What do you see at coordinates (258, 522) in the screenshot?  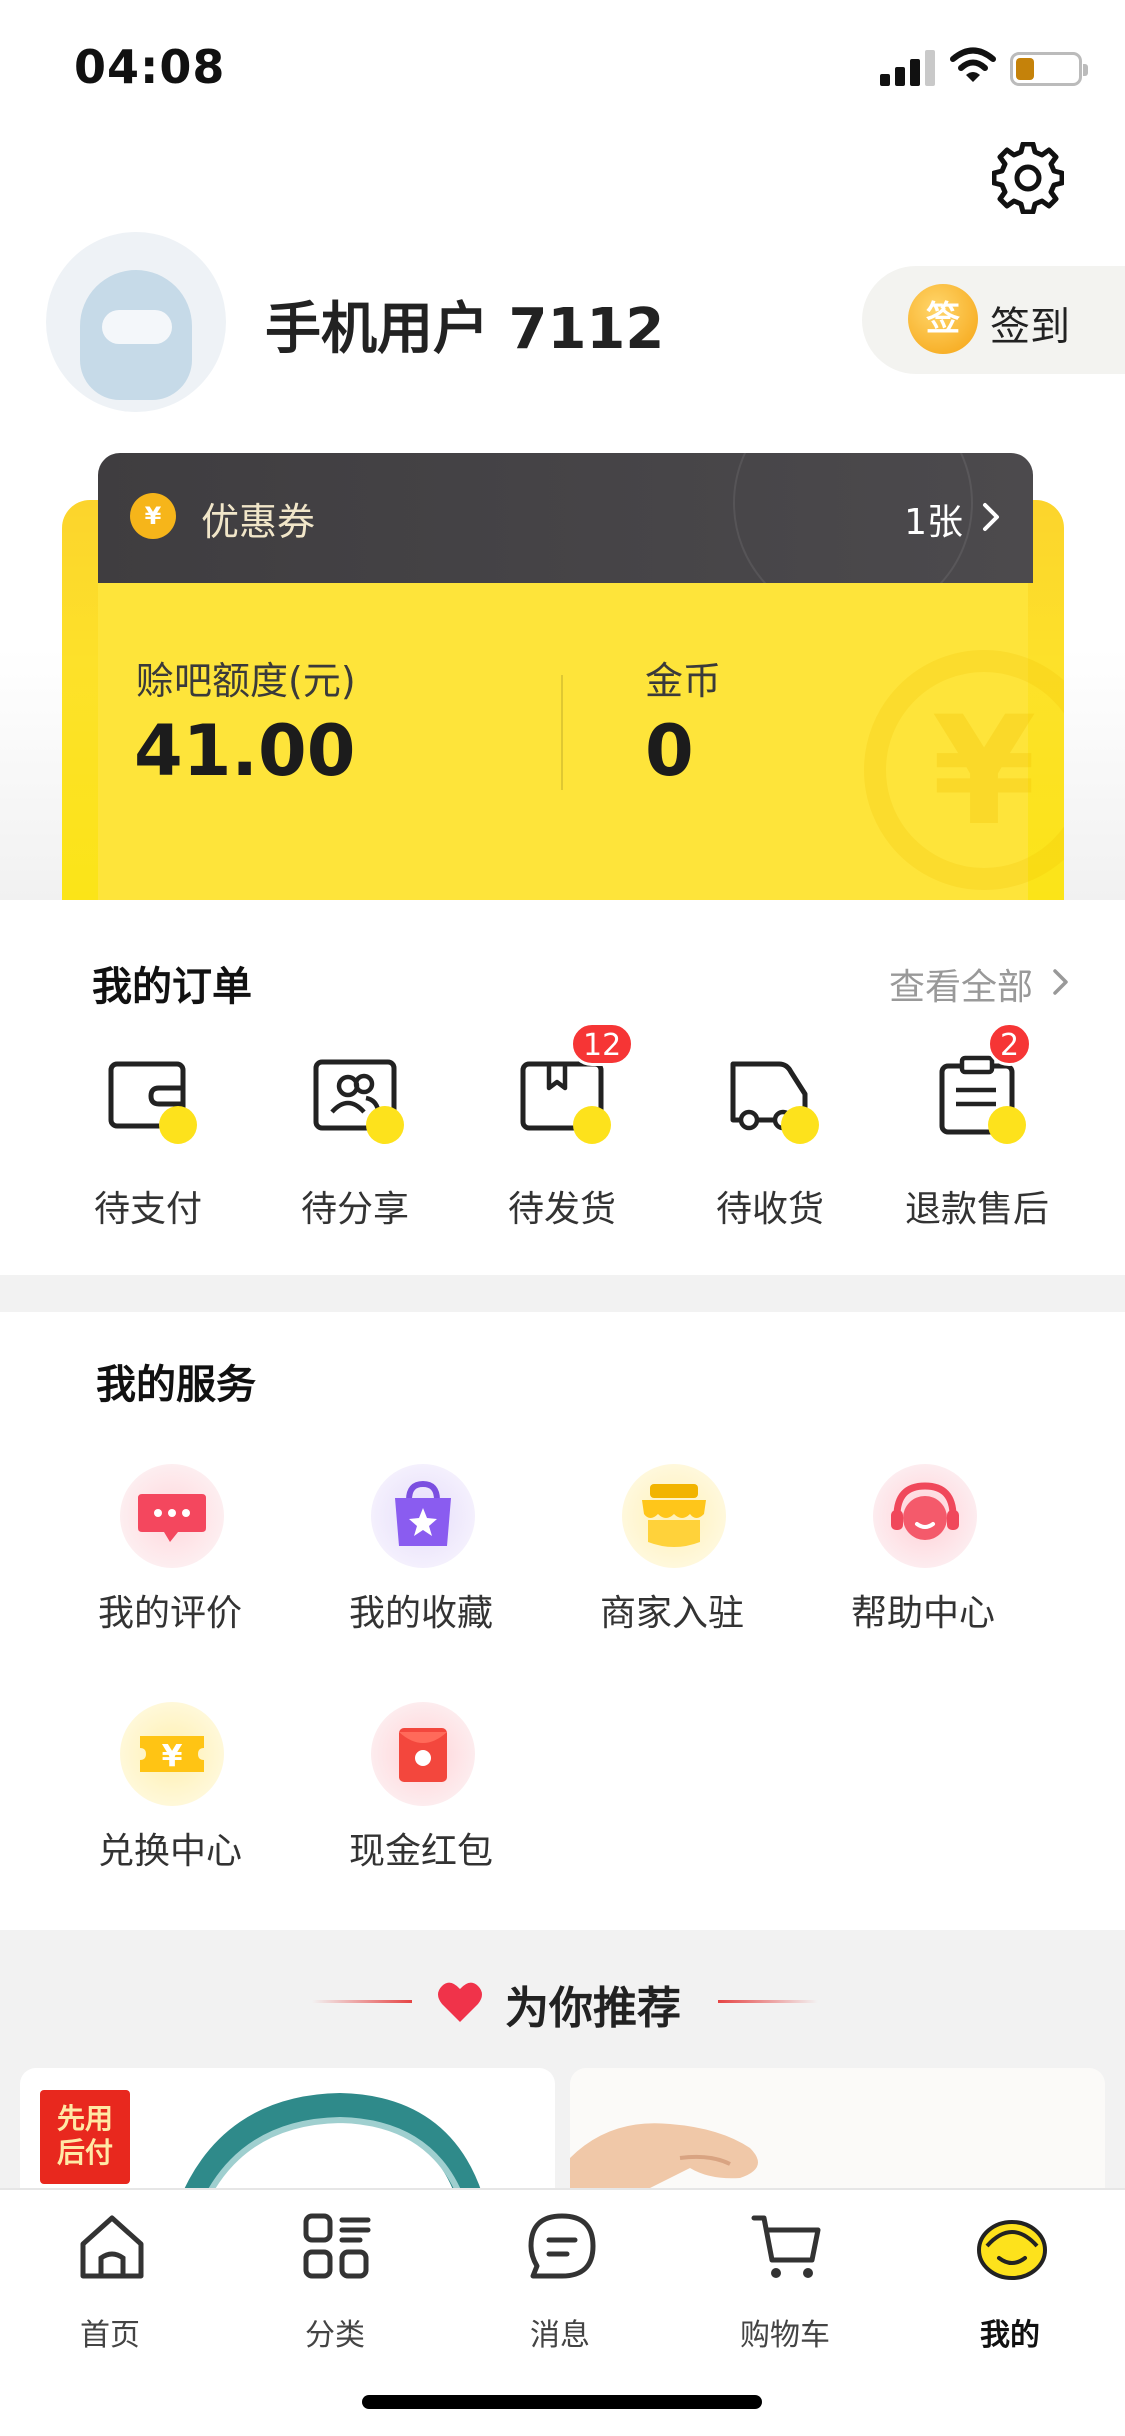 I see `coupon-label: 优惠券` at bounding box center [258, 522].